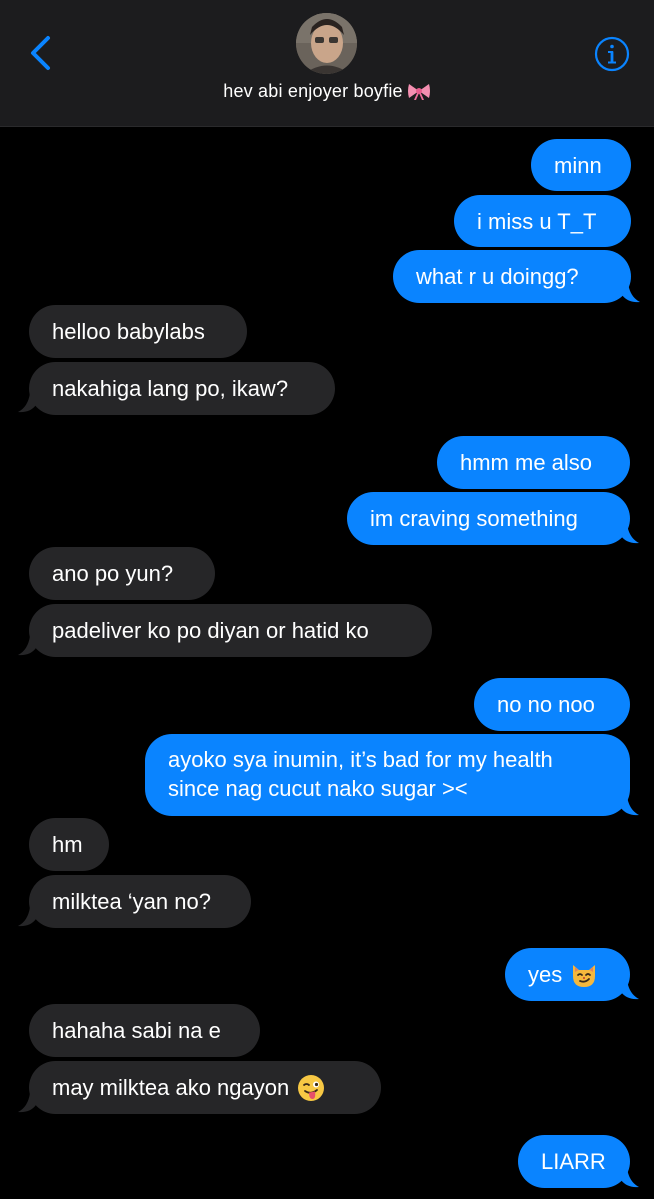  What do you see at coordinates (578, 165) in the screenshot?
I see `message-text: minn` at bounding box center [578, 165].